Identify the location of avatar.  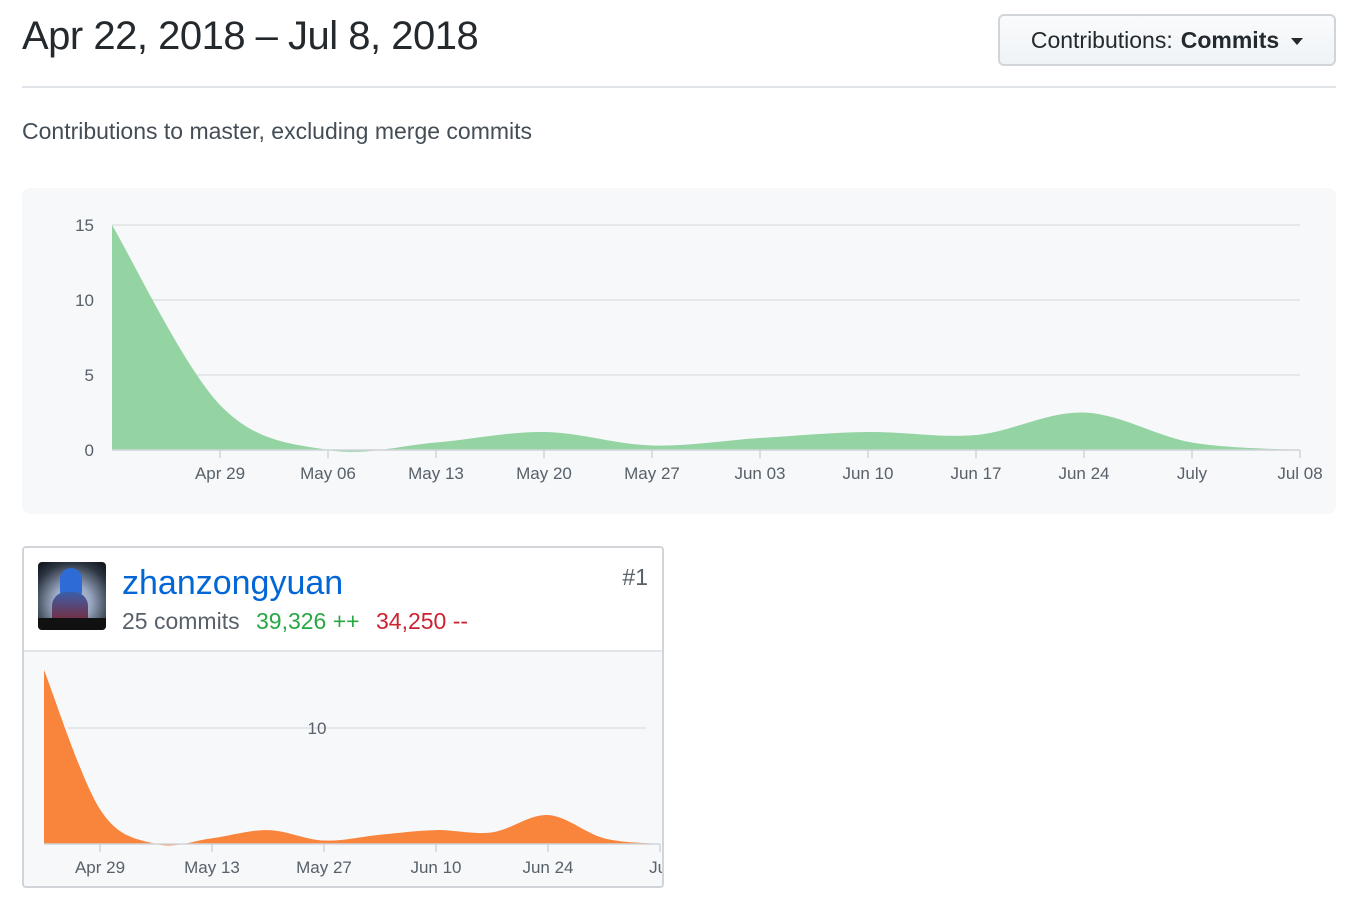
(72, 596).